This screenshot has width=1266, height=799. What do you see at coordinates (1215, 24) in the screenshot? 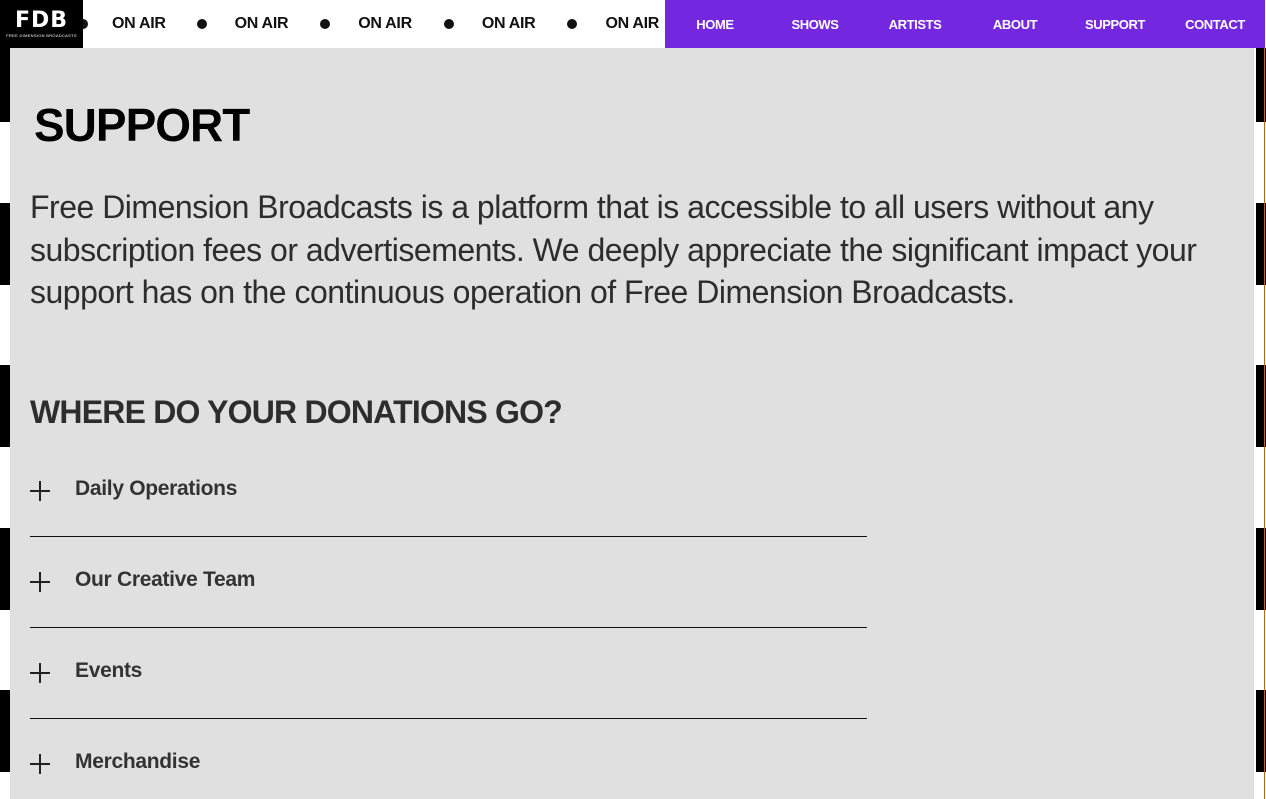
I see `nav-item-contact: CONTACT` at bounding box center [1215, 24].